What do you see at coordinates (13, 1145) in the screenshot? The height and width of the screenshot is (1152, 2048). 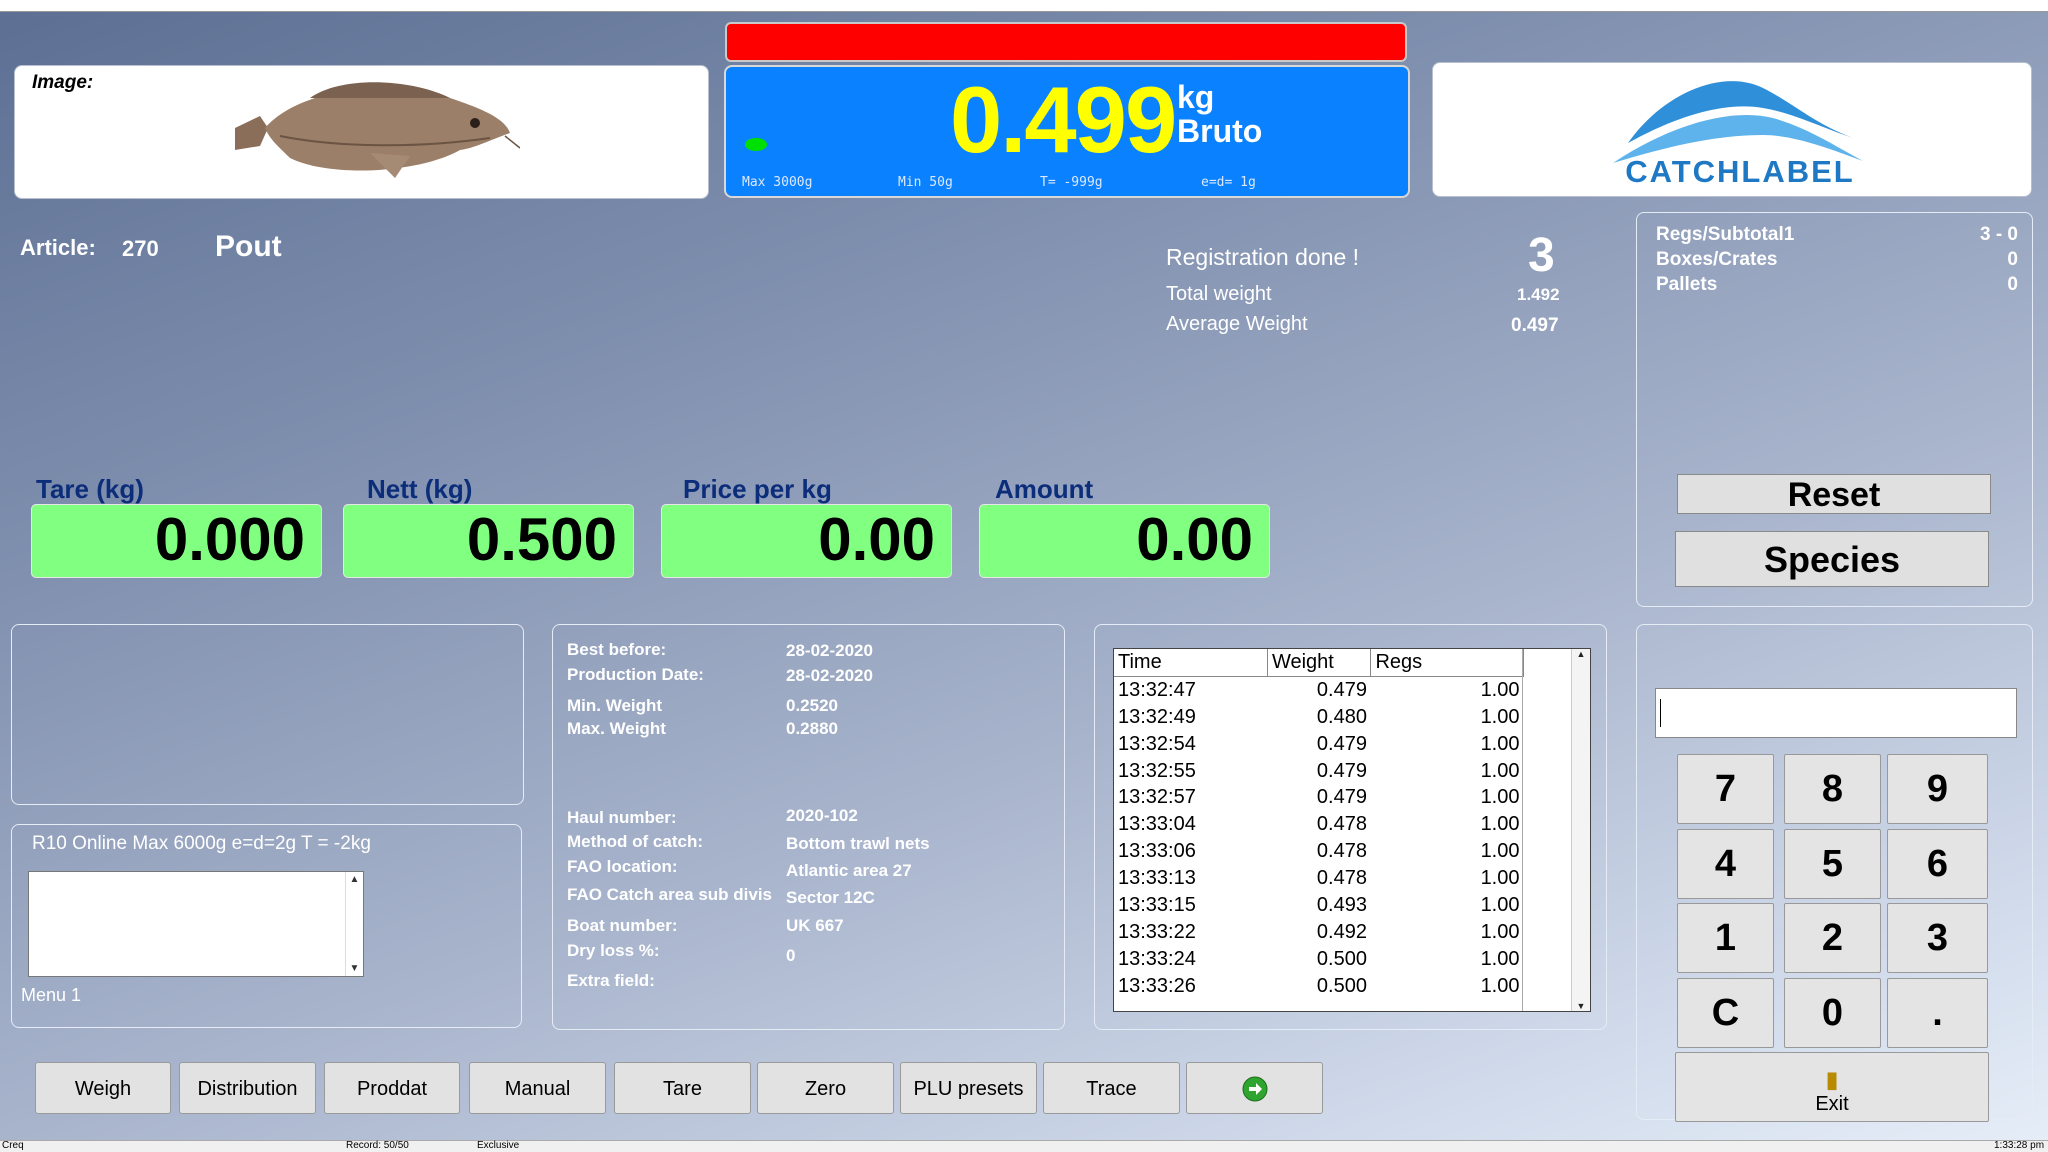 I see `status-left: Creq` at bounding box center [13, 1145].